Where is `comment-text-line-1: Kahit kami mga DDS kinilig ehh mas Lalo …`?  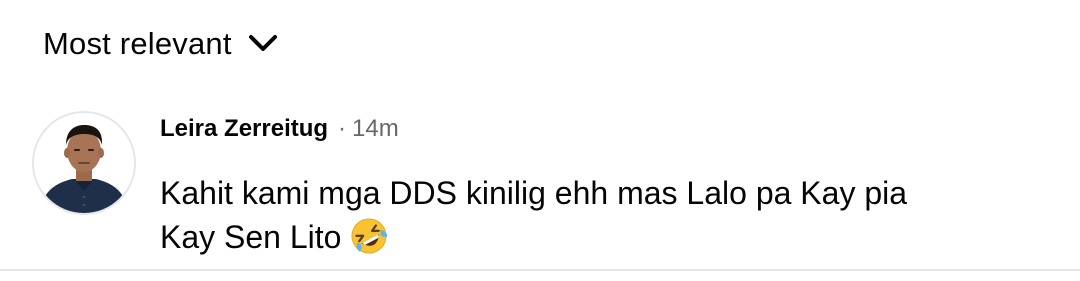 comment-text-line-1: Kahit kami mga DDS kinilig ehh mas Lalo … is located at coordinates (534, 193).